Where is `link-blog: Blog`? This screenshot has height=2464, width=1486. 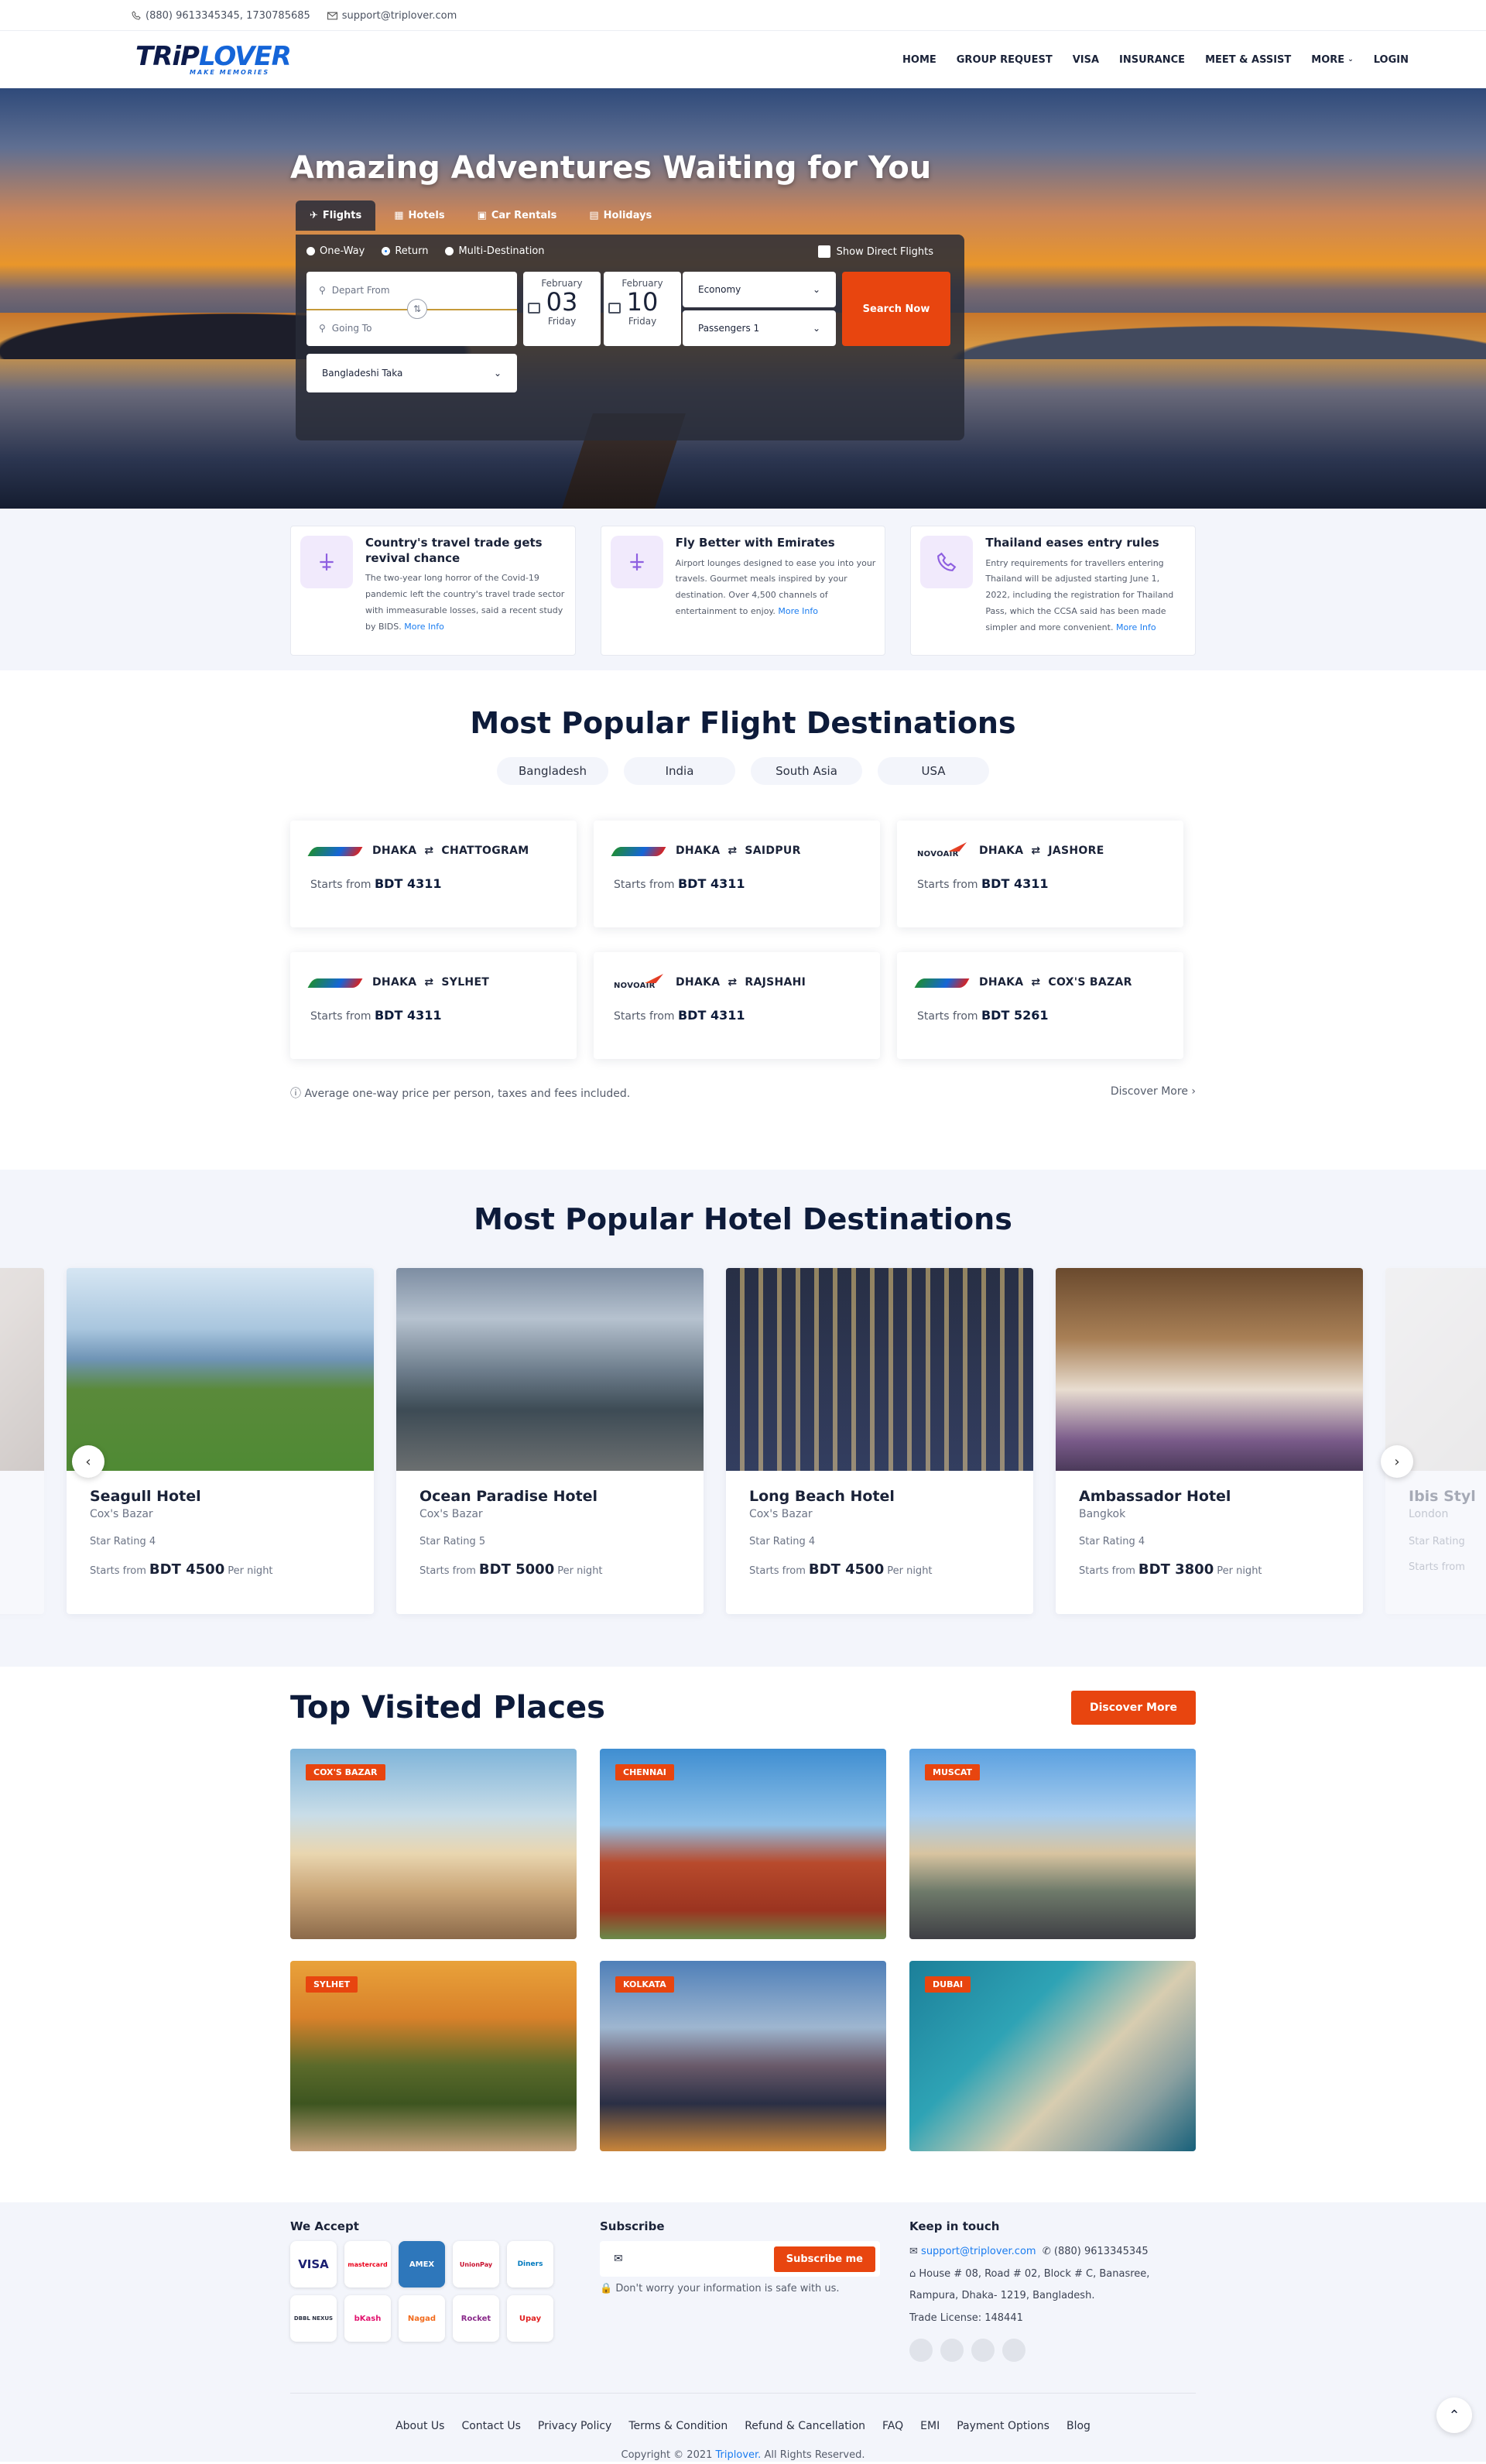
link-blog: Blog is located at coordinates (1079, 2426).